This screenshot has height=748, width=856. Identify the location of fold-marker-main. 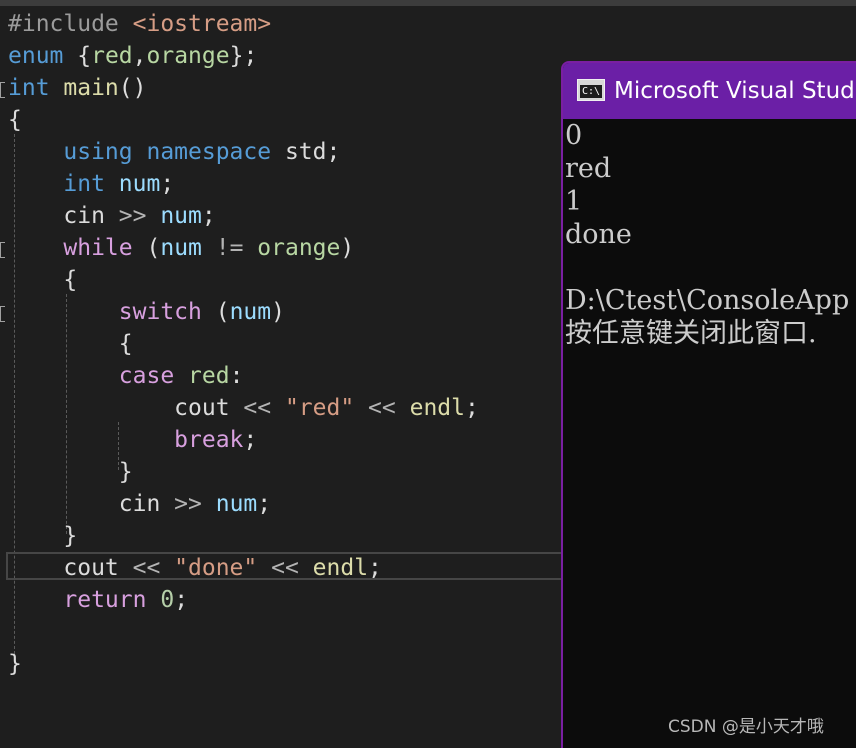
(2, 90).